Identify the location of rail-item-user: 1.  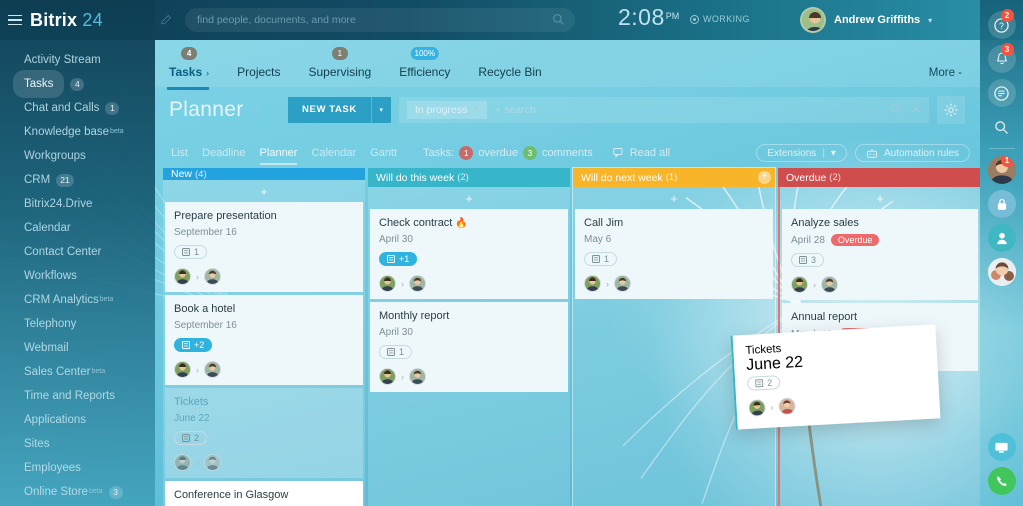
(1001, 170).